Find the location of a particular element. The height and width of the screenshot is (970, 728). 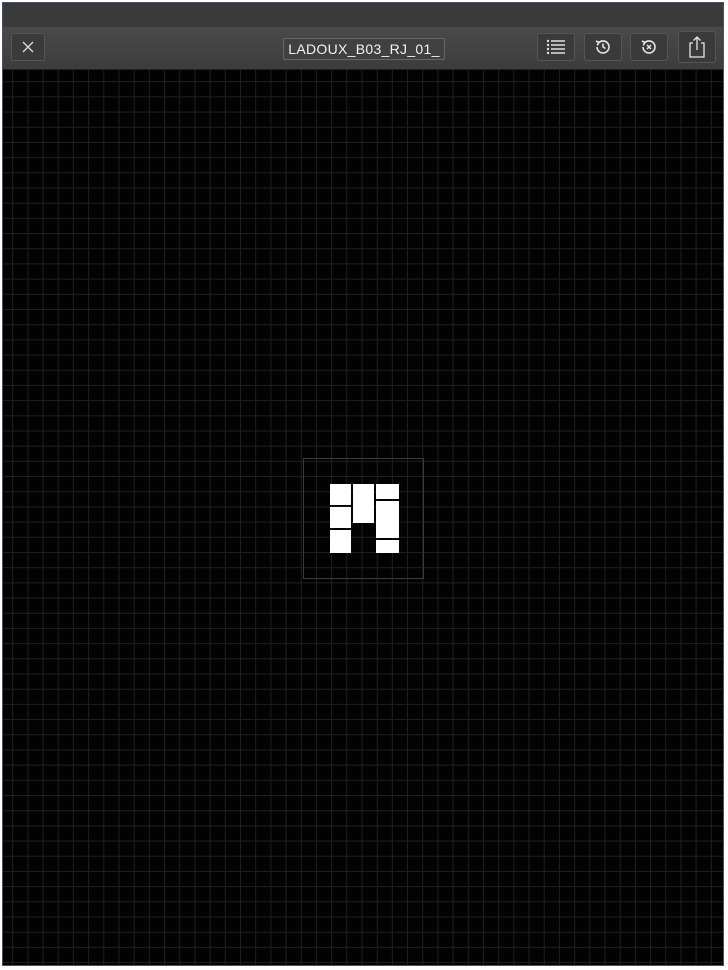

share-icon is located at coordinates (697, 47).